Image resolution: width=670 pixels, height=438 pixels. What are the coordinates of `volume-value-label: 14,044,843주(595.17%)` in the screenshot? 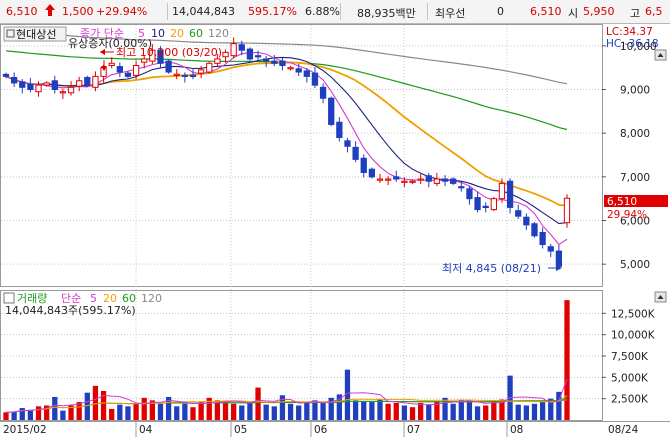 It's located at (70, 310).